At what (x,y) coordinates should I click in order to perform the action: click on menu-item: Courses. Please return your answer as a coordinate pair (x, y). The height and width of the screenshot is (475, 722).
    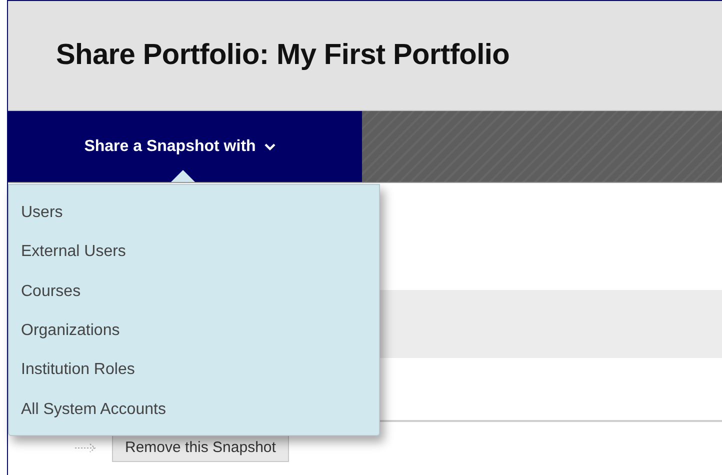
    Looking at the image, I should click on (51, 297).